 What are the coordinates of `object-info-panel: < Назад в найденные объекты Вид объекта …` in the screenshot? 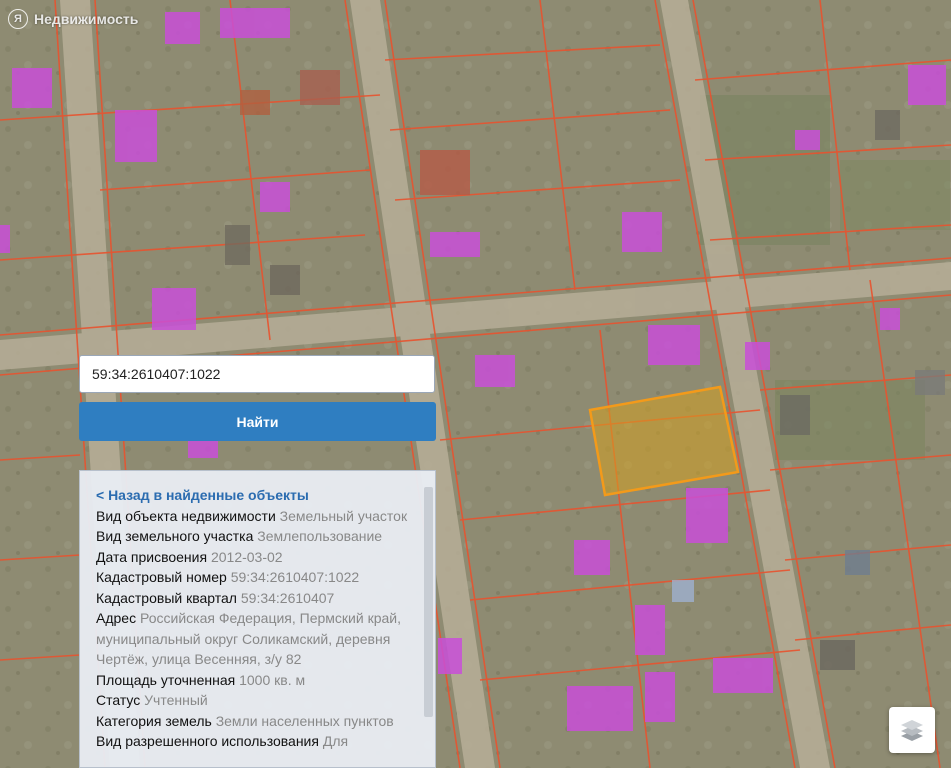 It's located at (257, 619).